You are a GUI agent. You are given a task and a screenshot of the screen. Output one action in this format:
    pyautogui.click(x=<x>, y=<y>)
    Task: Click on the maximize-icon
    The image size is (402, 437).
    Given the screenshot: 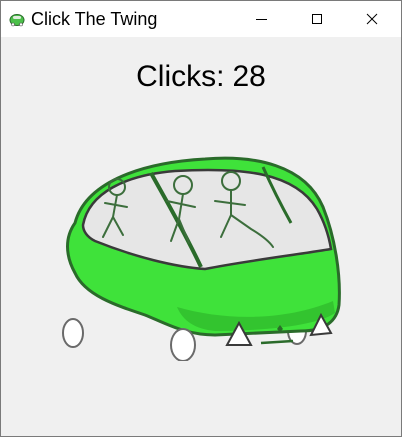 What is the action you would take?
    pyautogui.click(x=317, y=19)
    